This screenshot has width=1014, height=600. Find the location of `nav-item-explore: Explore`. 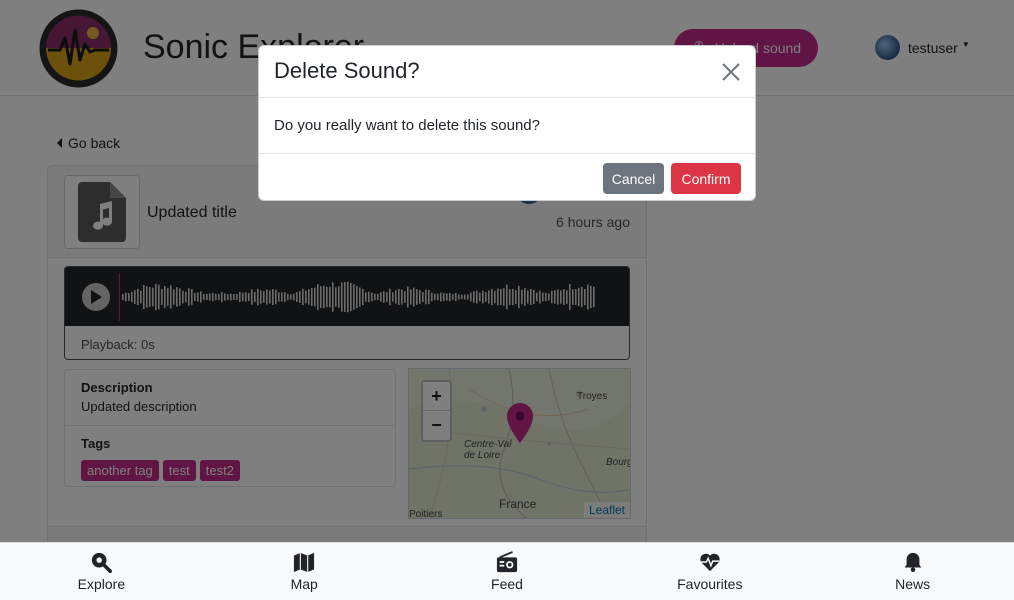

nav-item-explore: Explore is located at coordinates (101, 571).